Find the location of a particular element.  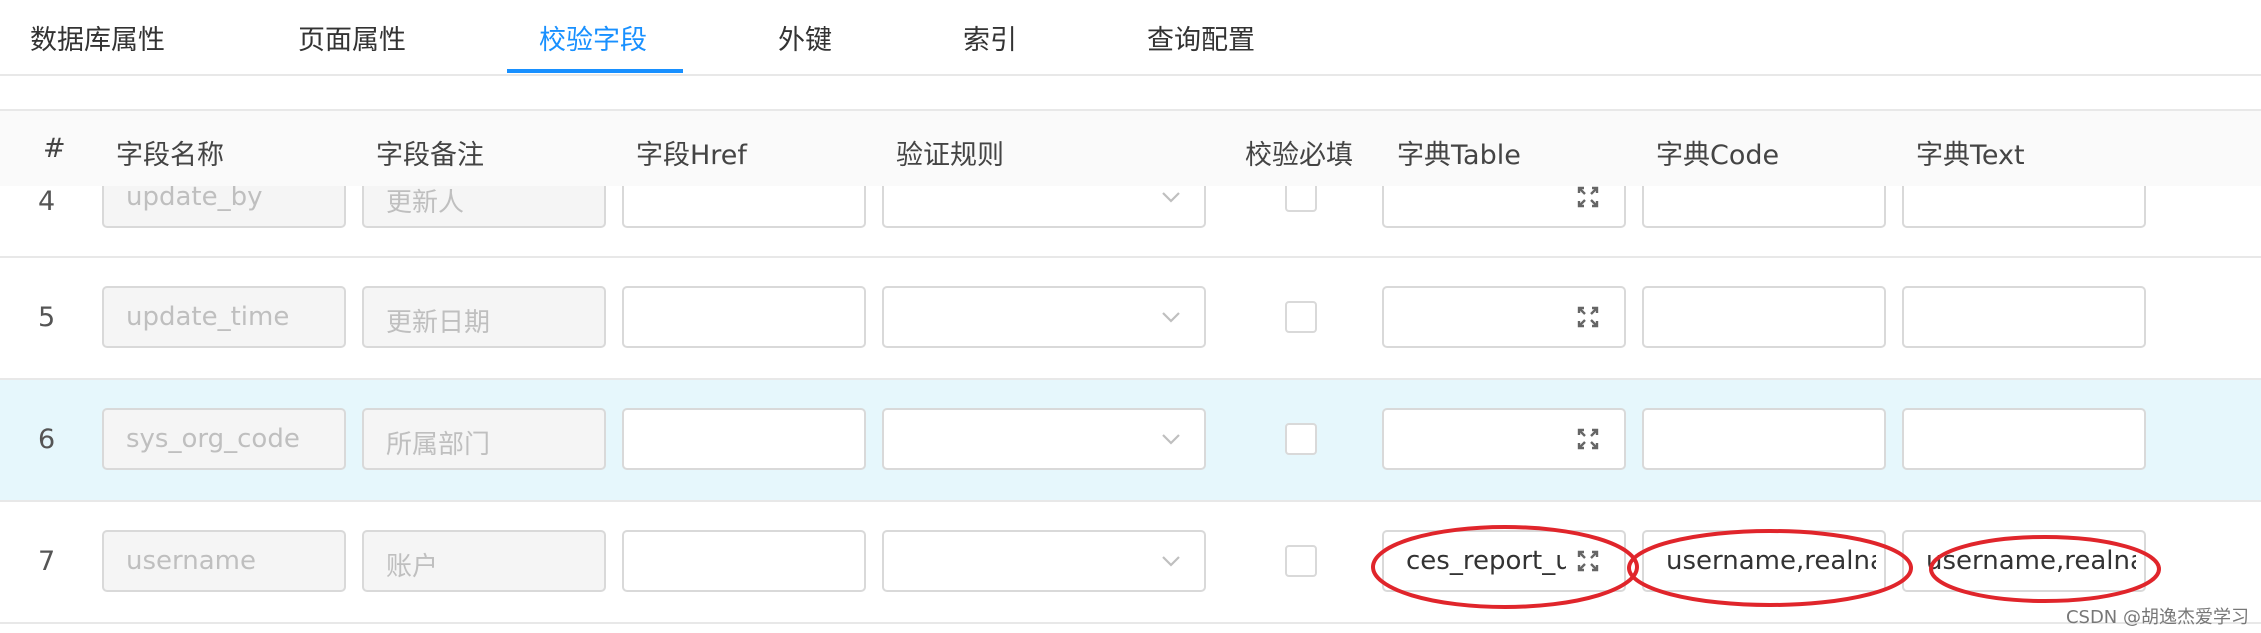

column-header-dict-code: 字典Code is located at coordinates (1718, 155).